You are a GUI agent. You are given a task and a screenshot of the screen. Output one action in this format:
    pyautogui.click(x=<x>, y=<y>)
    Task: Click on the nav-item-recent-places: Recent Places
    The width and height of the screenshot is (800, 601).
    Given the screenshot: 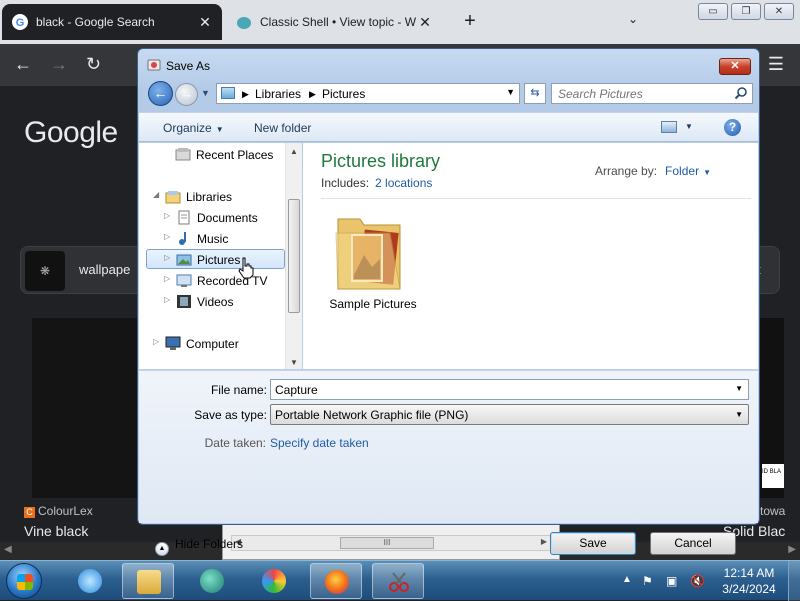 What is the action you would take?
    pyautogui.click(x=213, y=155)
    